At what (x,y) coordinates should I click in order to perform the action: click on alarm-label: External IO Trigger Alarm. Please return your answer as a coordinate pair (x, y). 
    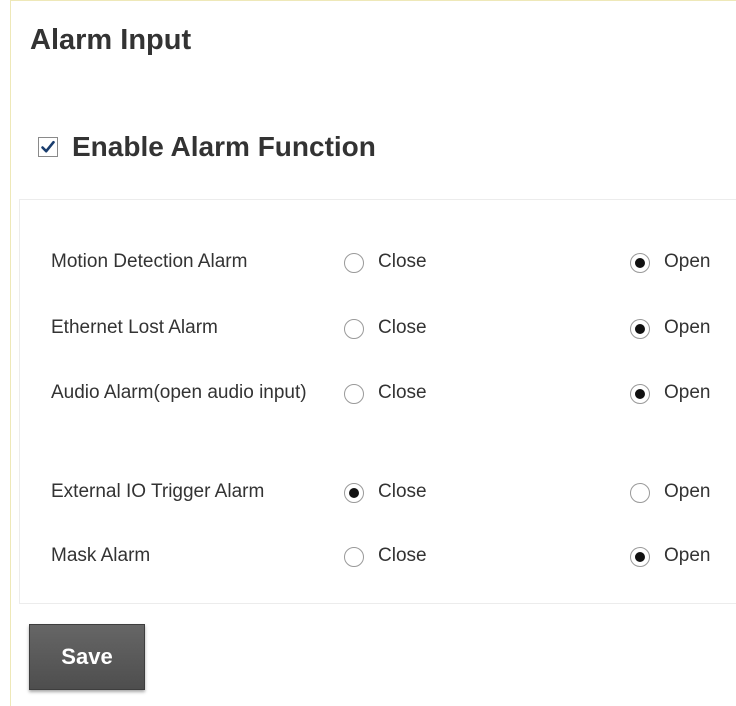
    Looking at the image, I should click on (158, 491).